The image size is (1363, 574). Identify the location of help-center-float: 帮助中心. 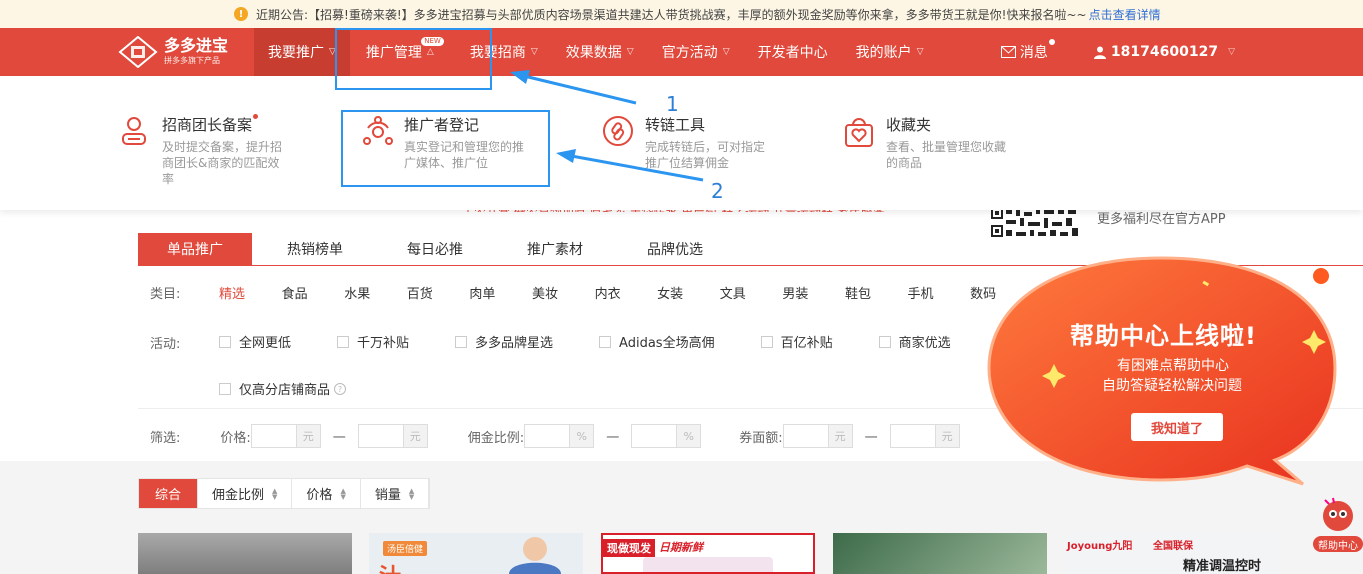
(1338, 522).